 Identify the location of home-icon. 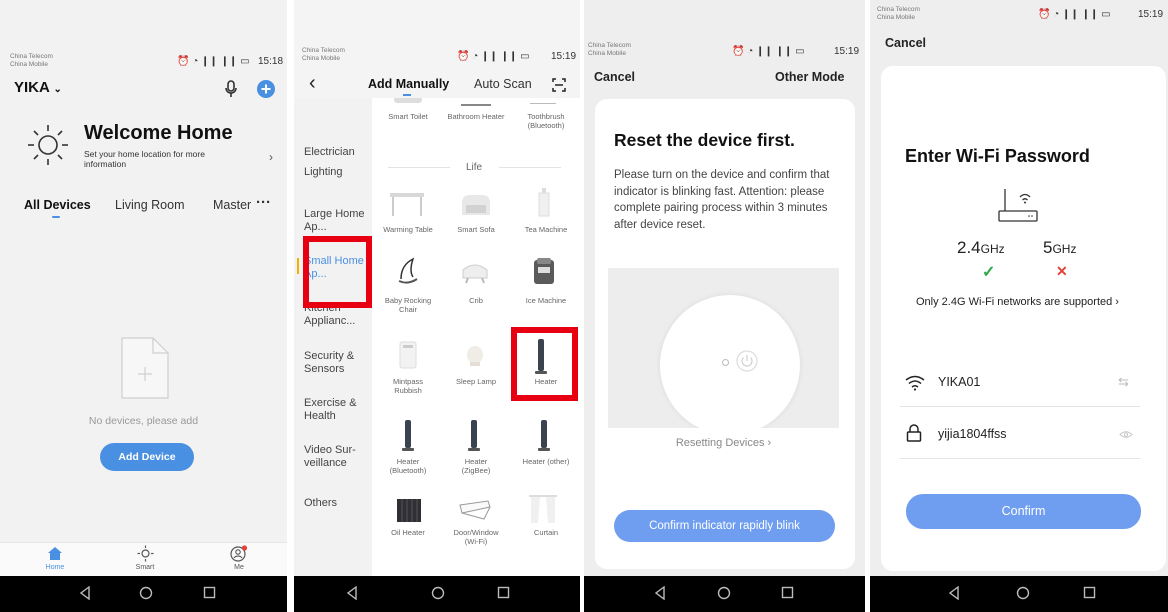
(55, 553).